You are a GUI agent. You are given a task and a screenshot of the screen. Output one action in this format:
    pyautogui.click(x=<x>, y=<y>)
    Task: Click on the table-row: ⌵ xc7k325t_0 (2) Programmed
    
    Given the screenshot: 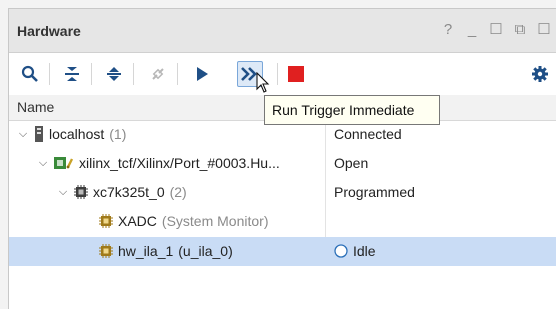 What is the action you would take?
    pyautogui.click(x=282, y=192)
    